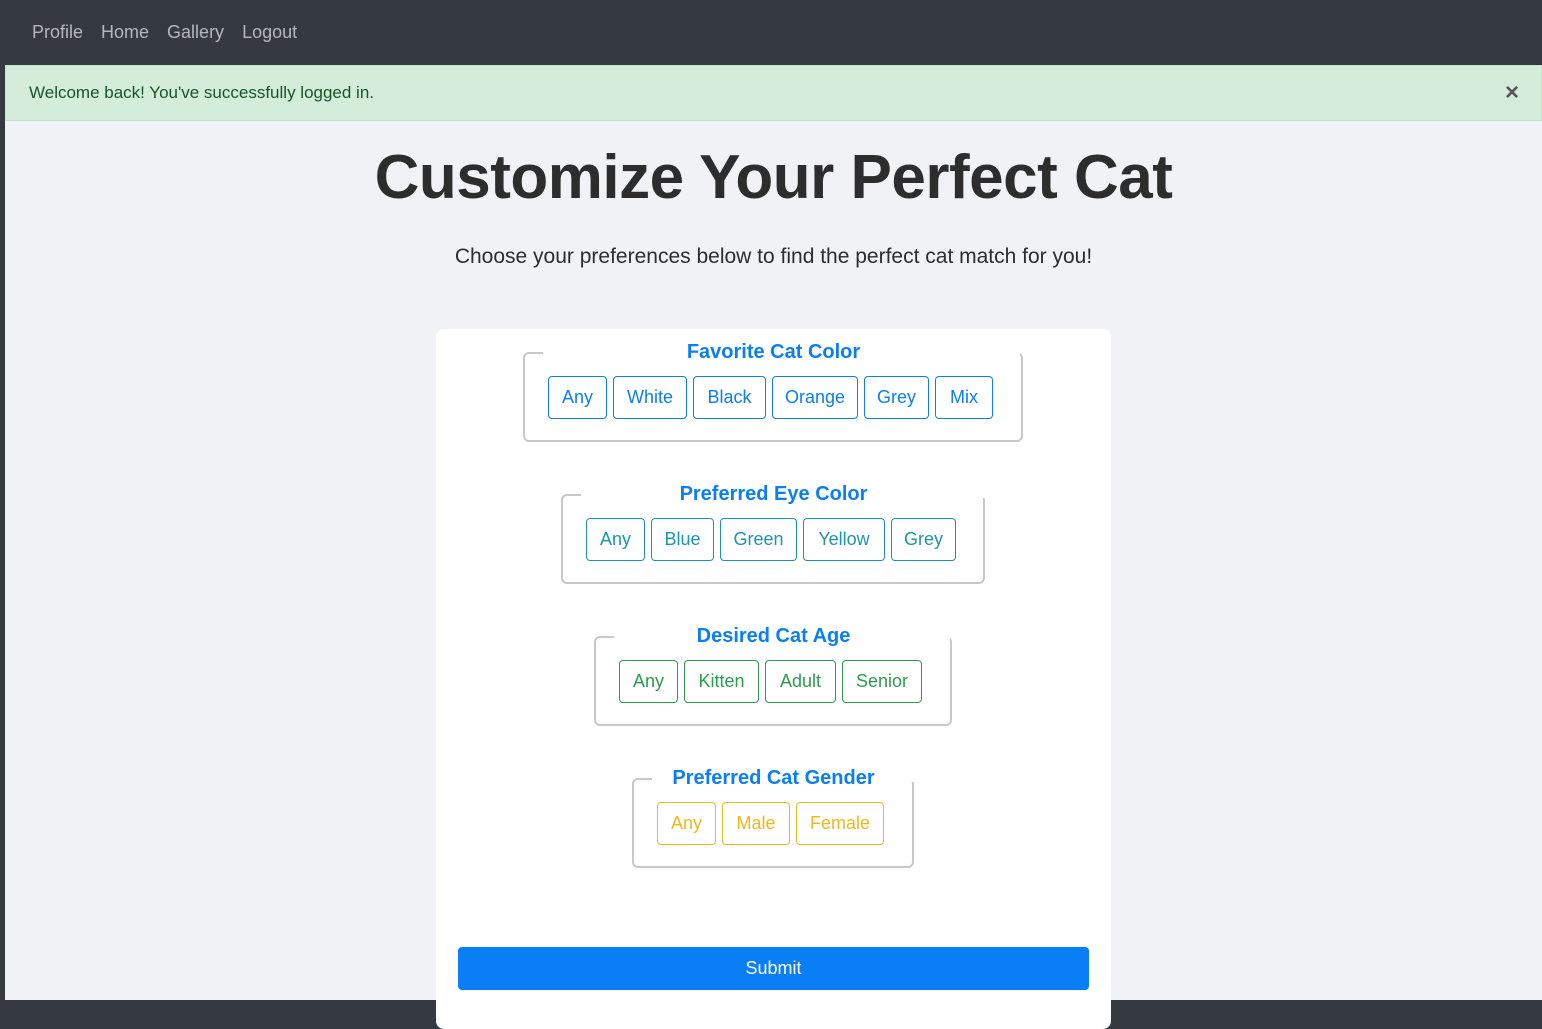  What do you see at coordinates (896, 397) in the screenshot?
I see `cat-color-option-grey: Grey` at bounding box center [896, 397].